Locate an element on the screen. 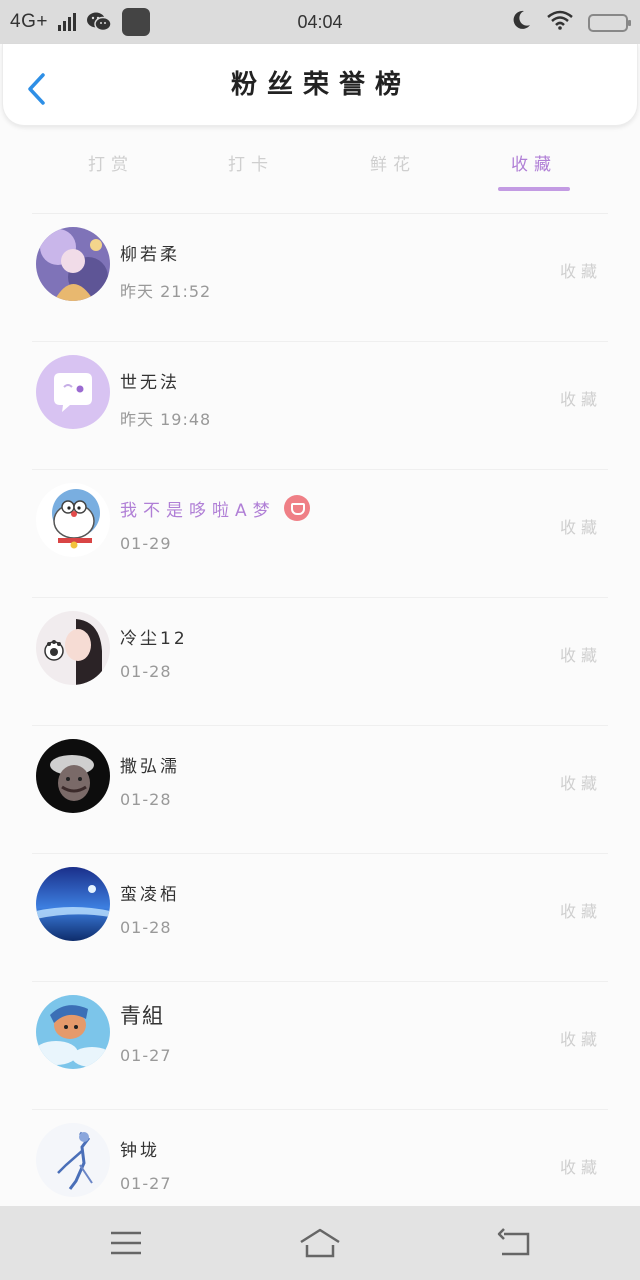 The image size is (640, 1280). user-name: 世无法 is located at coordinates (150, 383).